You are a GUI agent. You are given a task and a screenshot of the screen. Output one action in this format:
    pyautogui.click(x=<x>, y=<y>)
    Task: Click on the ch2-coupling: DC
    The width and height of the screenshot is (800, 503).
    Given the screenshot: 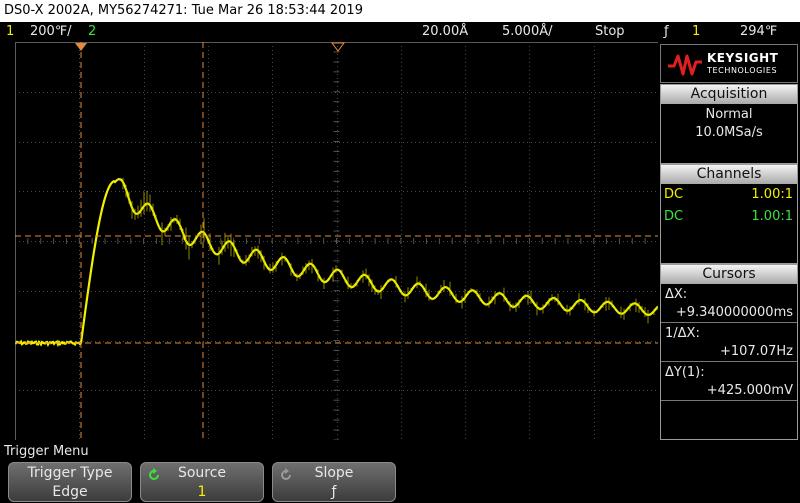 What is the action you would take?
    pyautogui.click(x=674, y=216)
    